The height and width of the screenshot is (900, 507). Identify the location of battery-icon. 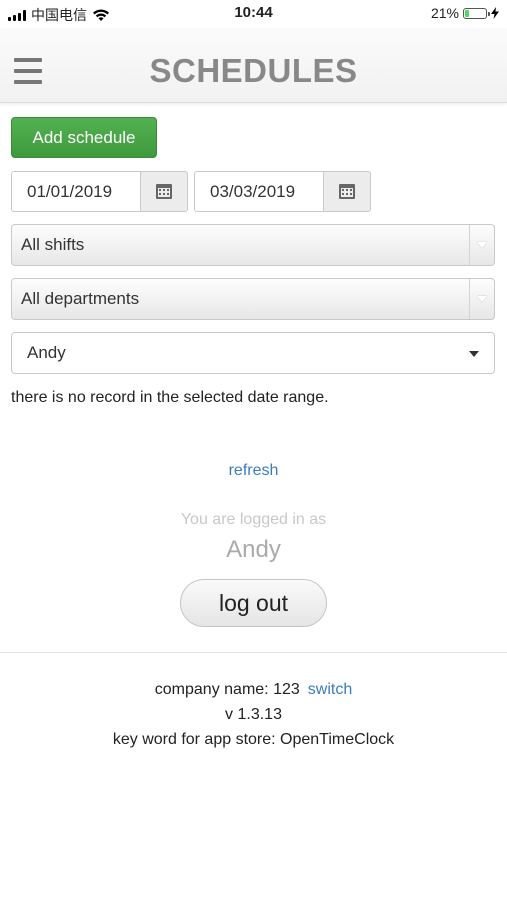
(476, 13).